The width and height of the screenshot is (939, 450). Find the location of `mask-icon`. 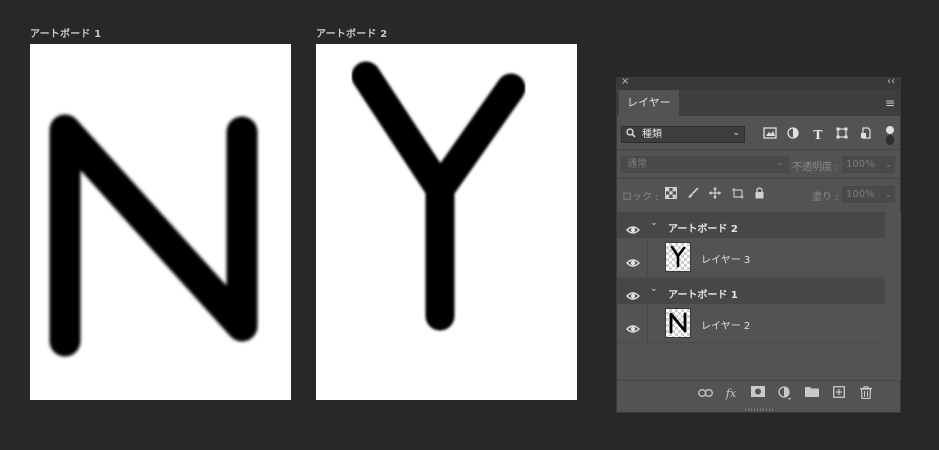

mask-icon is located at coordinates (758, 394).